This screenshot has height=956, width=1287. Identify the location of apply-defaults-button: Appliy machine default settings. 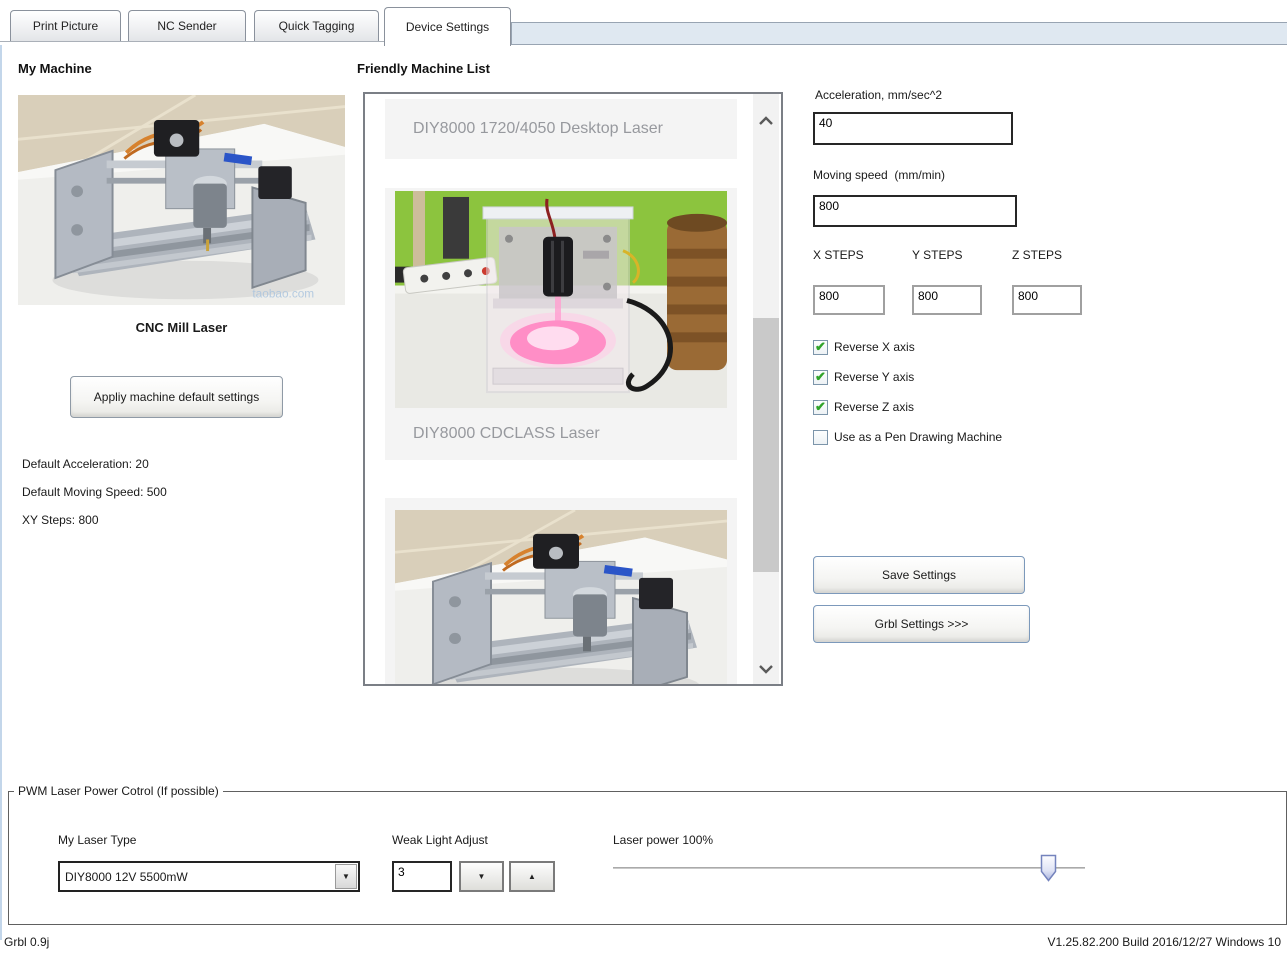
(176, 397).